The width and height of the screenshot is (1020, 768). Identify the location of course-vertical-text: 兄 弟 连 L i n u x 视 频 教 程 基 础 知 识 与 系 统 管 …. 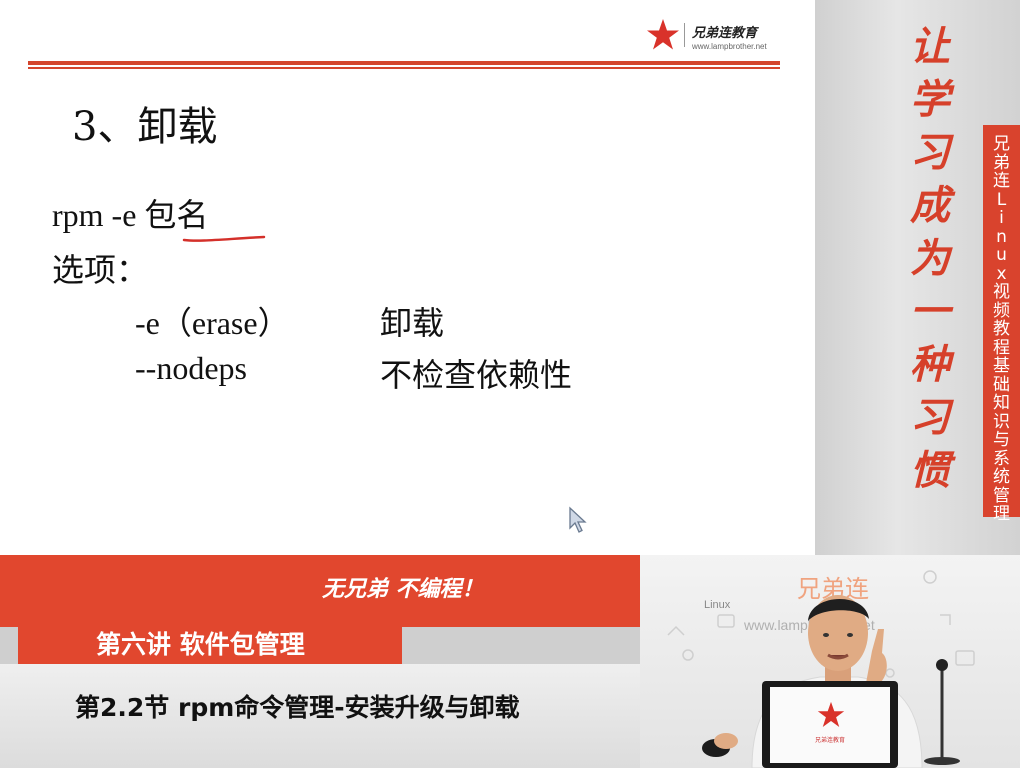
(1001, 329).